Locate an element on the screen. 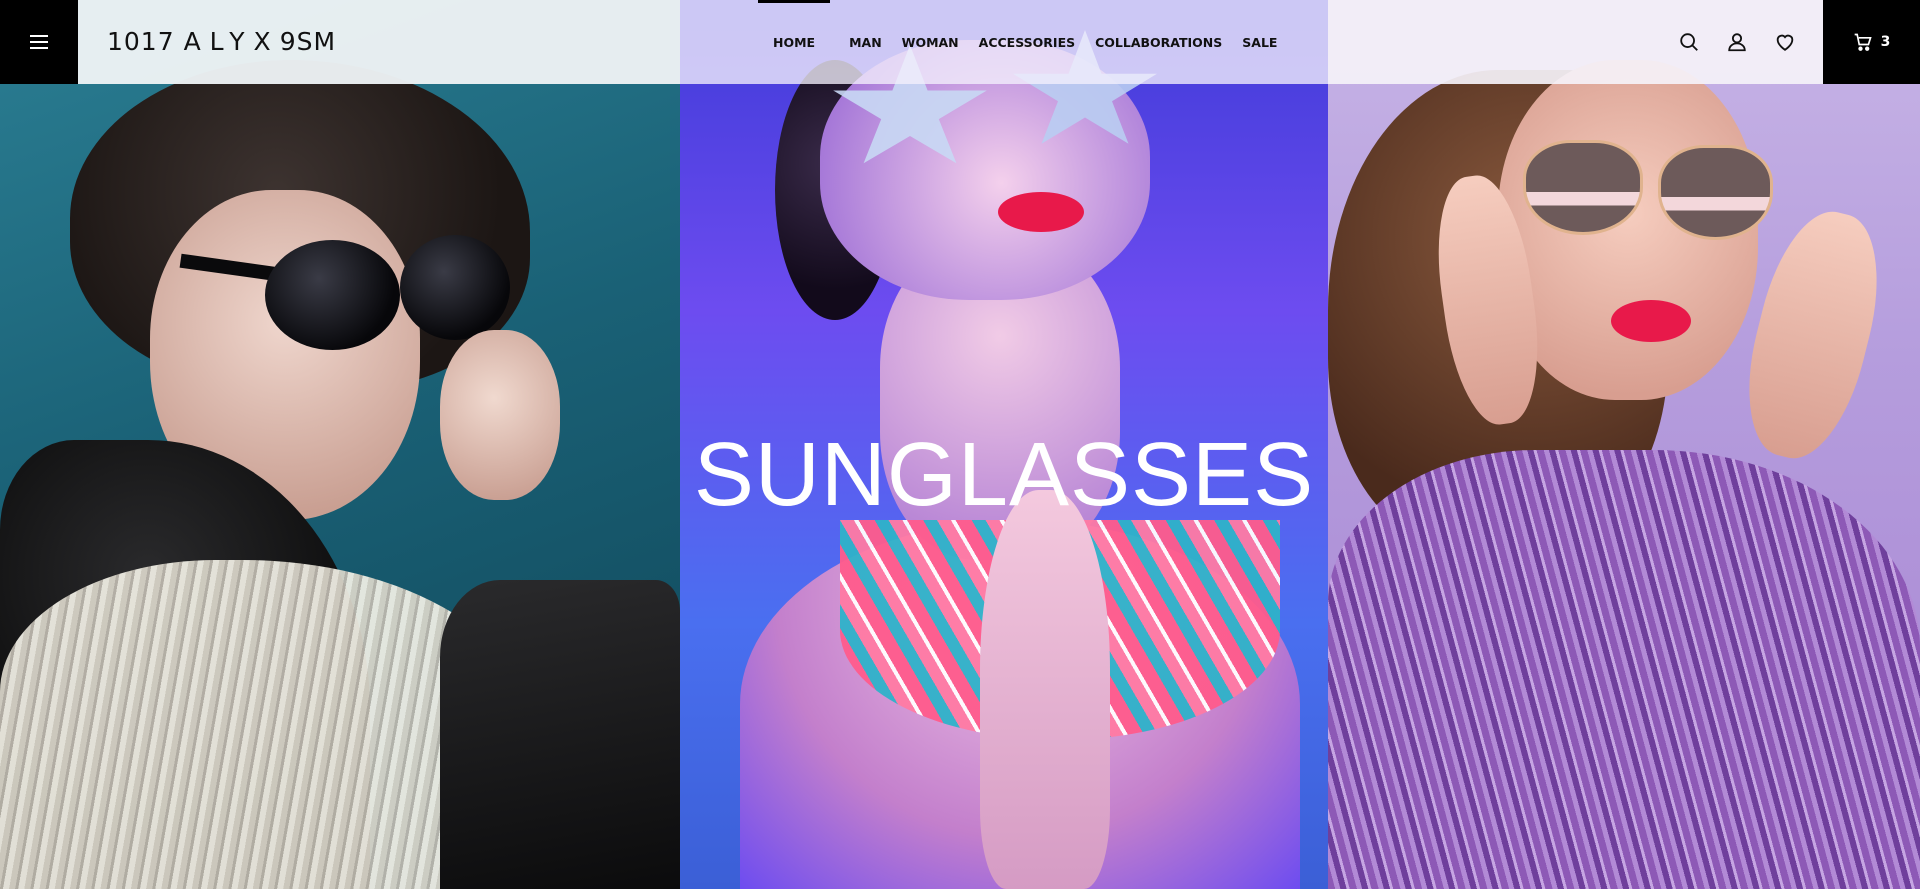 The height and width of the screenshot is (889, 1920). wishlist-button is located at coordinates (1785, 42).